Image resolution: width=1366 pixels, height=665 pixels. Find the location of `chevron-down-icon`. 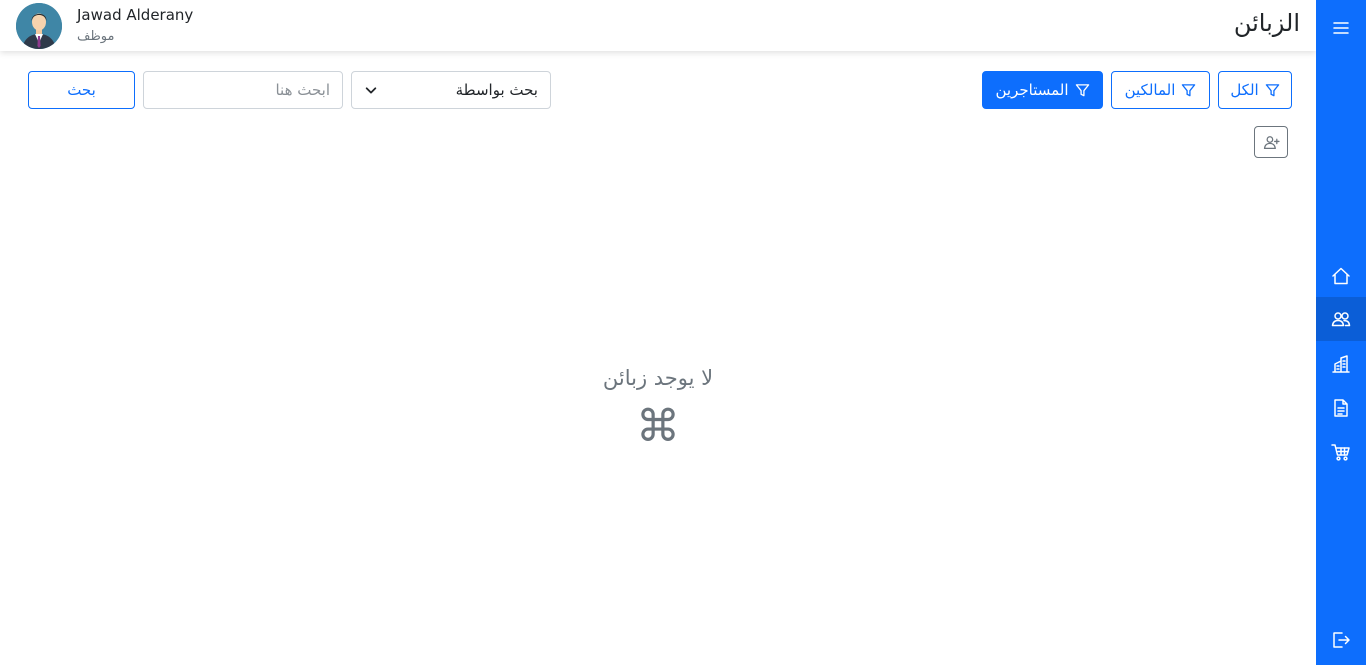

chevron-down-icon is located at coordinates (371, 90).